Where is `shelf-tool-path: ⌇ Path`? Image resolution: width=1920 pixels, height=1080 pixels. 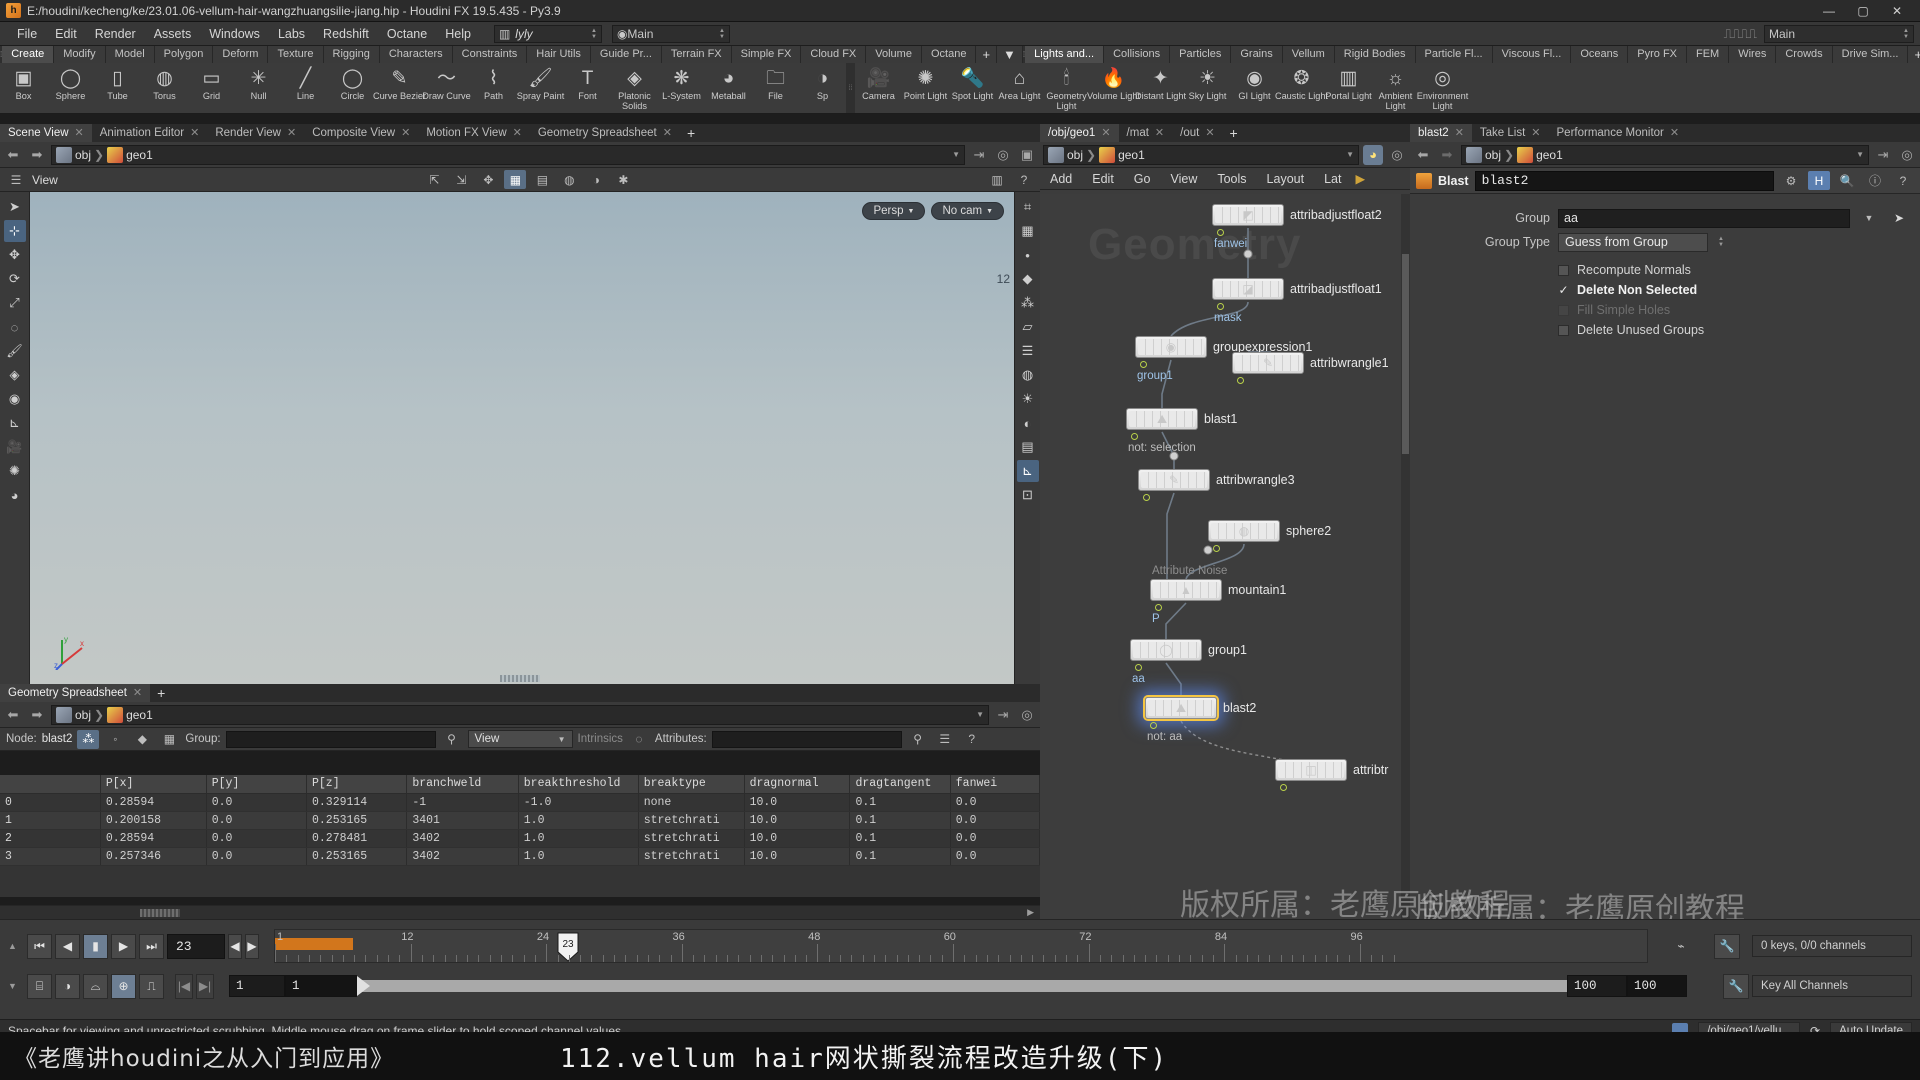 shelf-tool-path: ⌇ Path is located at coordinates (493, 88).